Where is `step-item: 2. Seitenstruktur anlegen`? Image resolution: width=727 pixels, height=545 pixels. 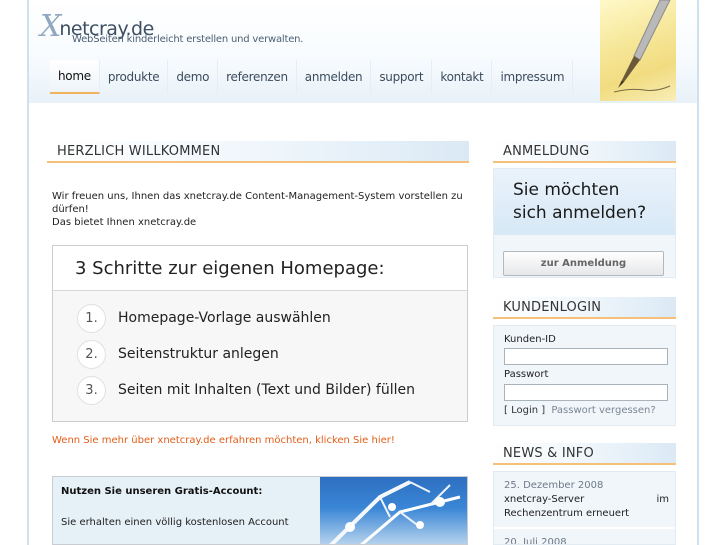 step-item: 2. Seitenstruktur anlegen is located at coordinates (178, 354).